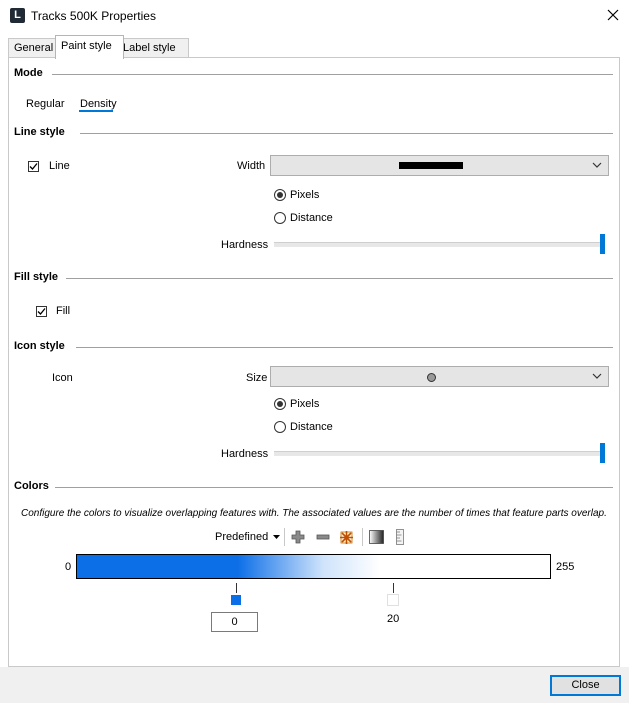 This screenshot has height=703, width=629. Describe the element at coordinates (280, 195) in the screenshot. I see `line-unit-pixels-radio` at that location.